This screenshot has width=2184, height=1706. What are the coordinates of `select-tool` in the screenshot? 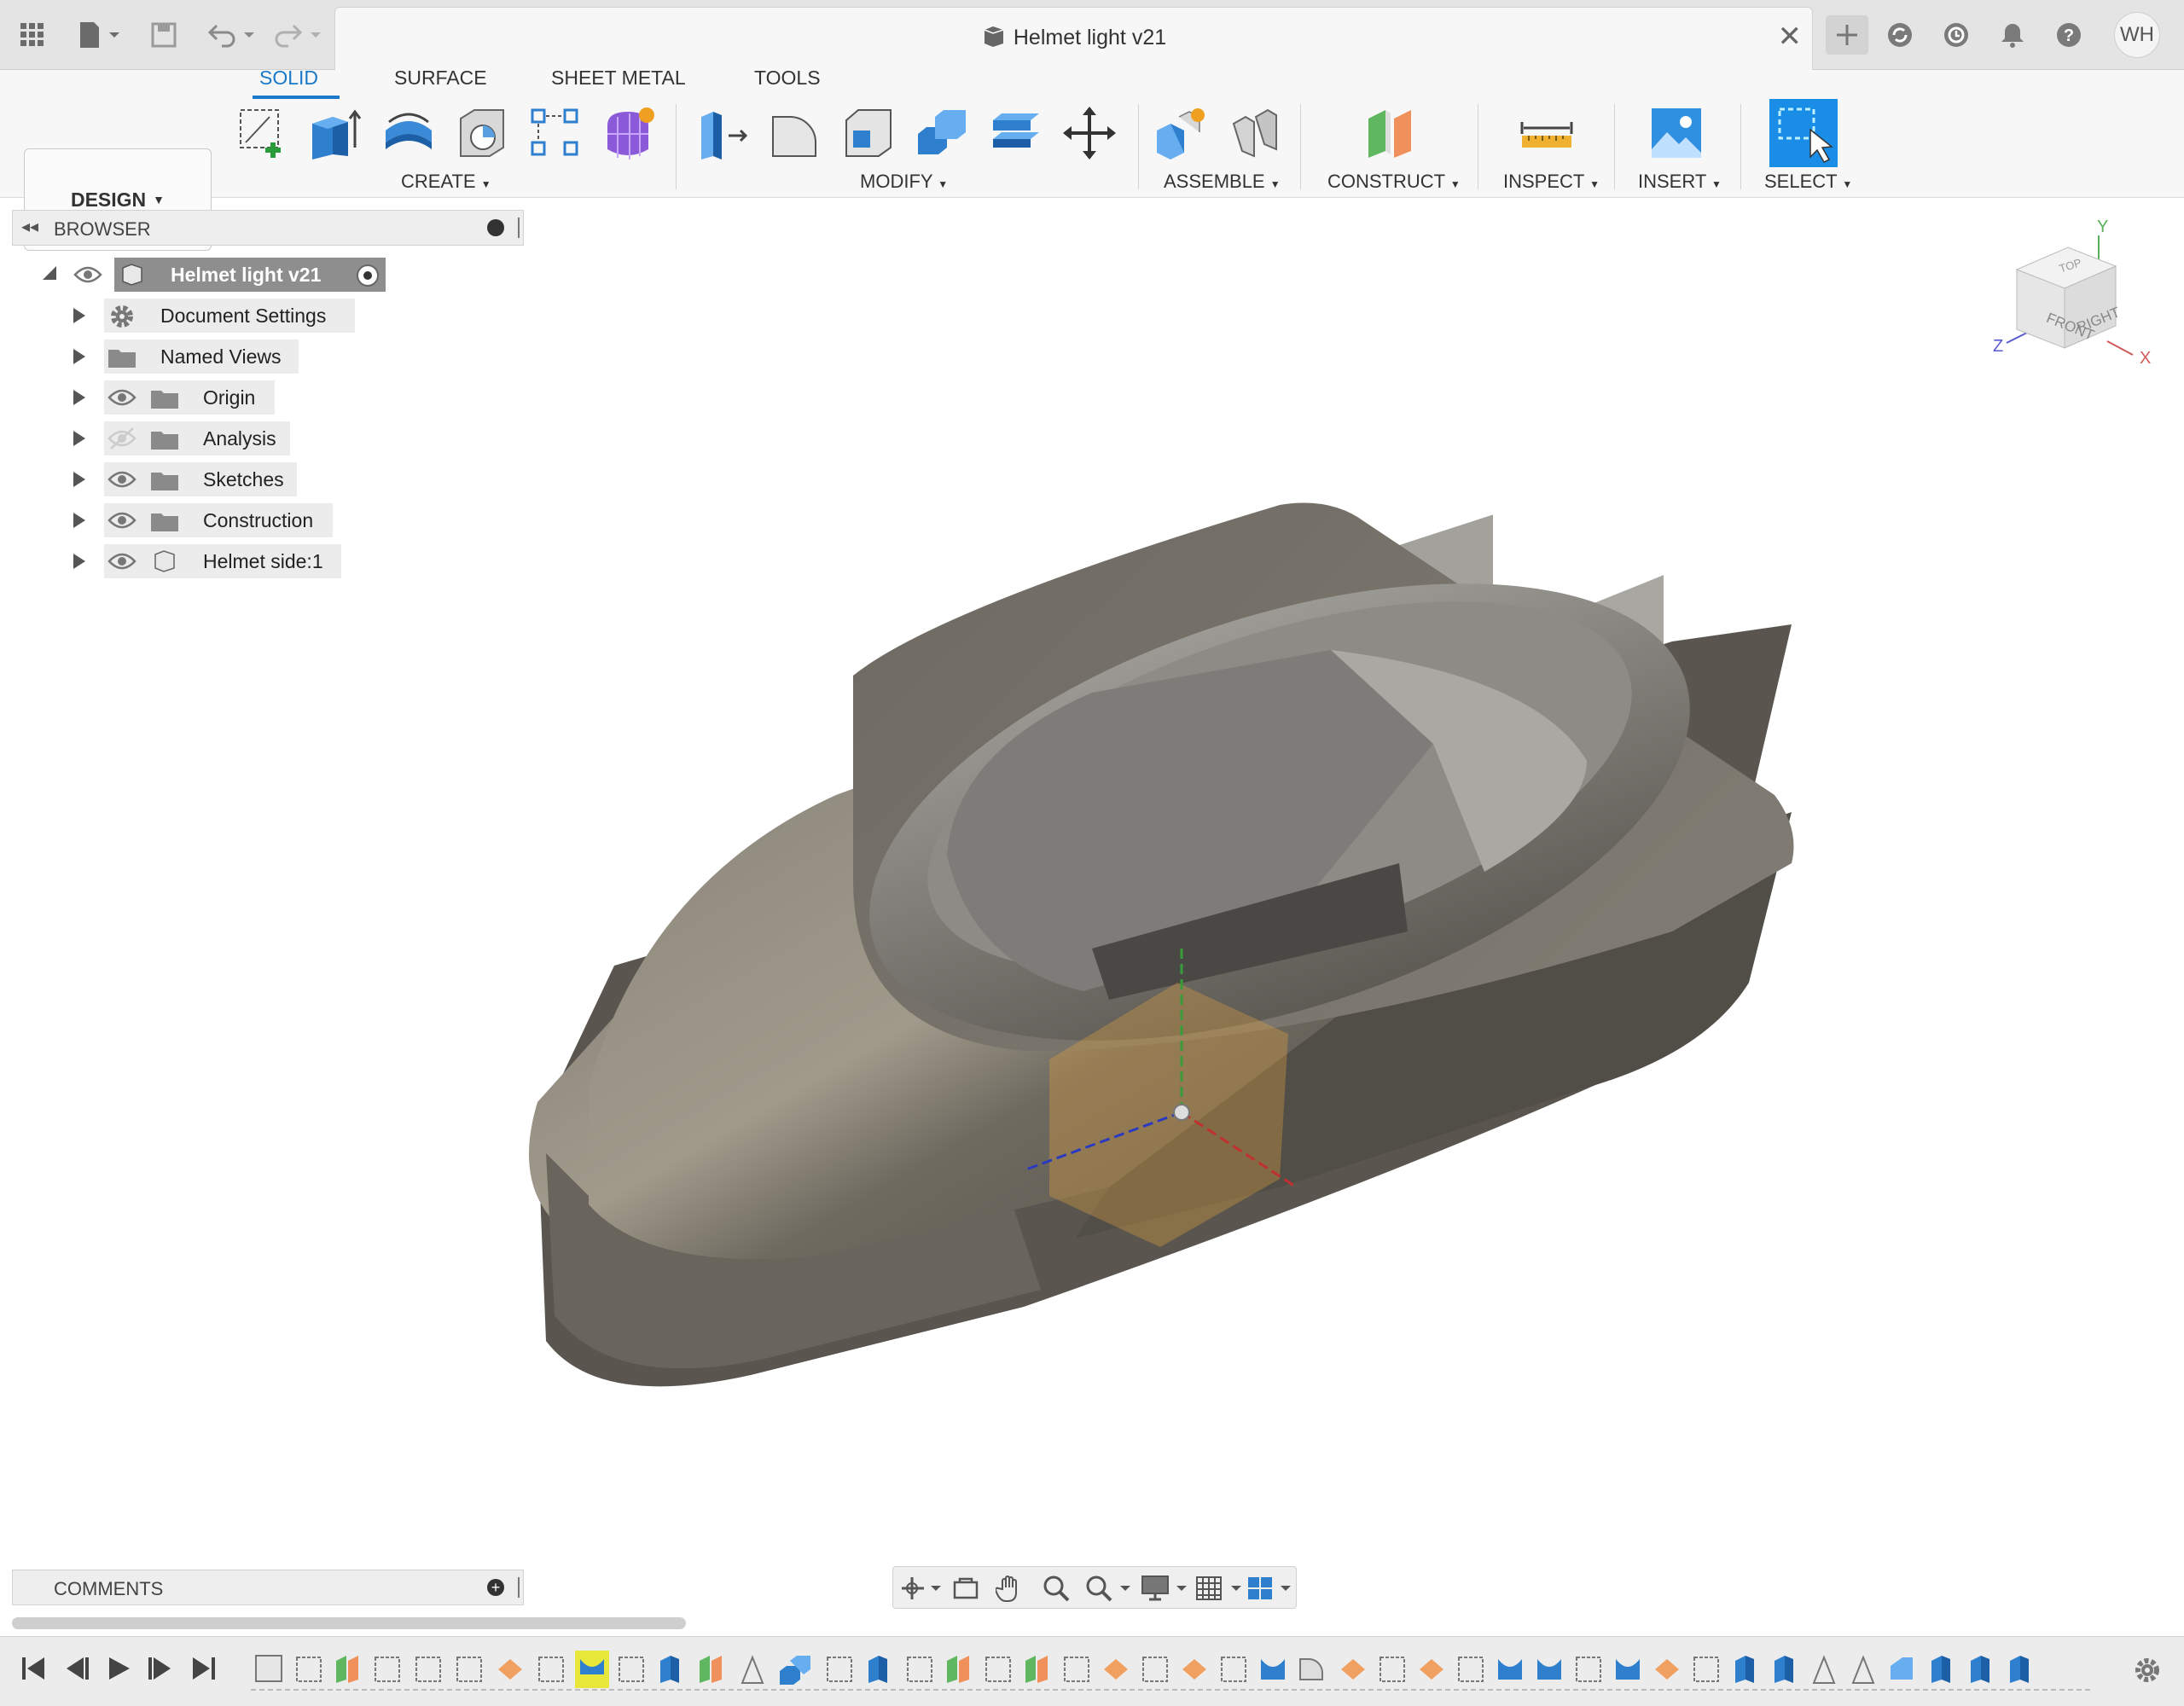 It's located at (1804, 133).